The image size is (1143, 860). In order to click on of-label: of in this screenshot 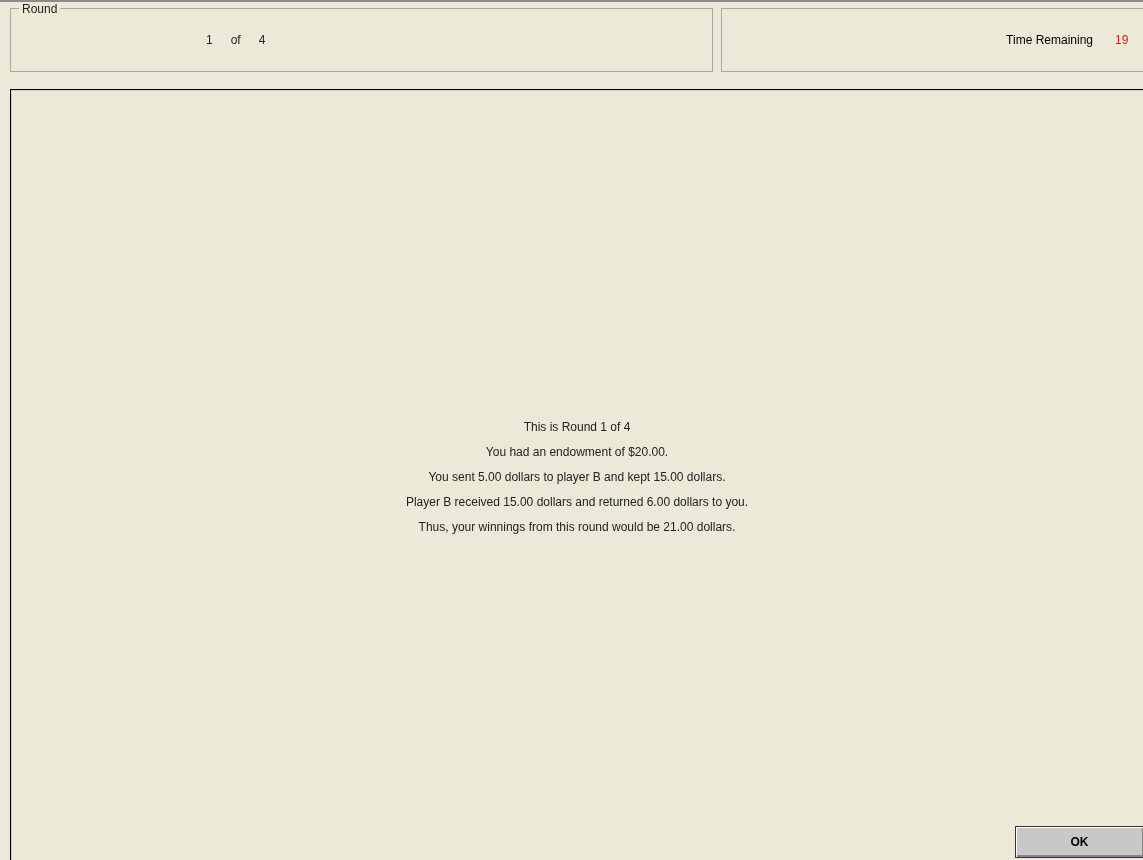, I will do `click(235, 40)`.